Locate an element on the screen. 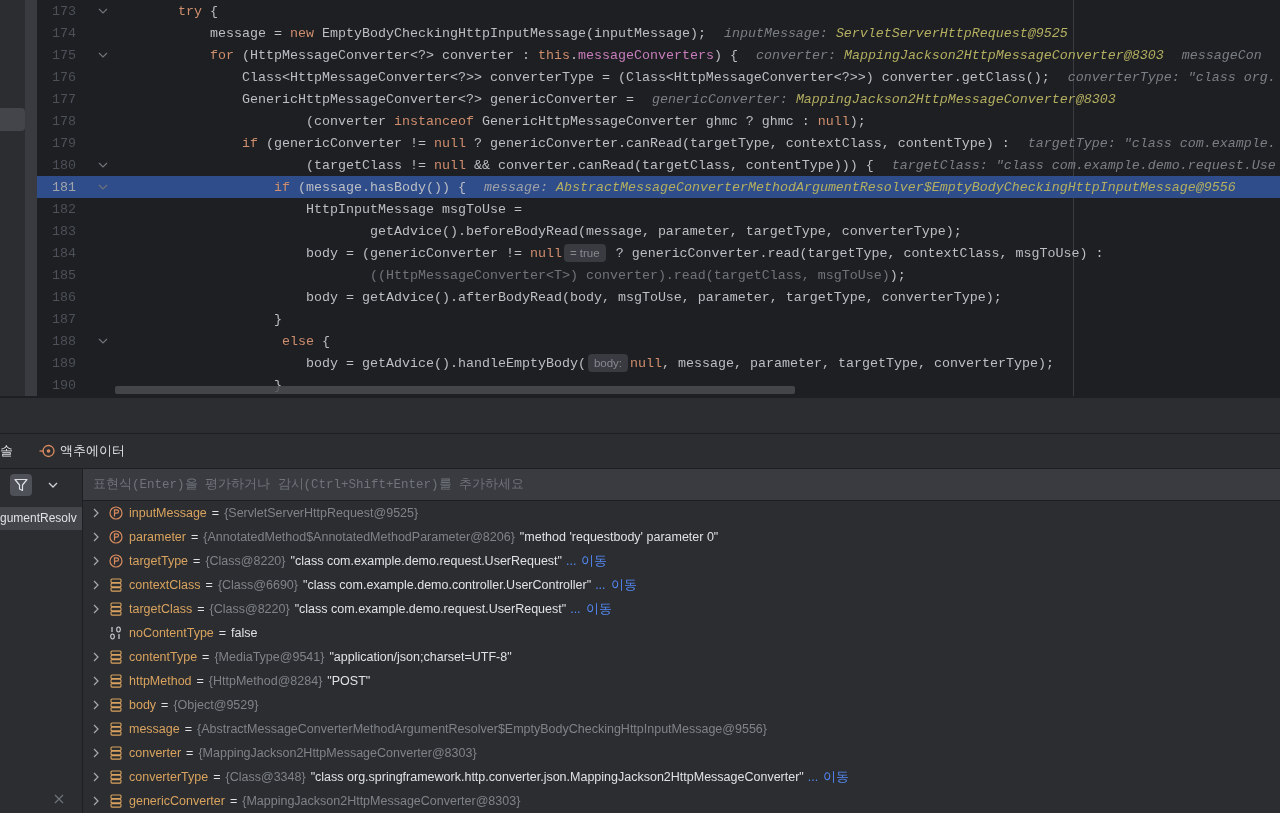 The height and width of the screenshot is (813, 1280). inline-value-hint: targetClass: "class com.example.demo.request.Use is located at coordinates (1083, 165).